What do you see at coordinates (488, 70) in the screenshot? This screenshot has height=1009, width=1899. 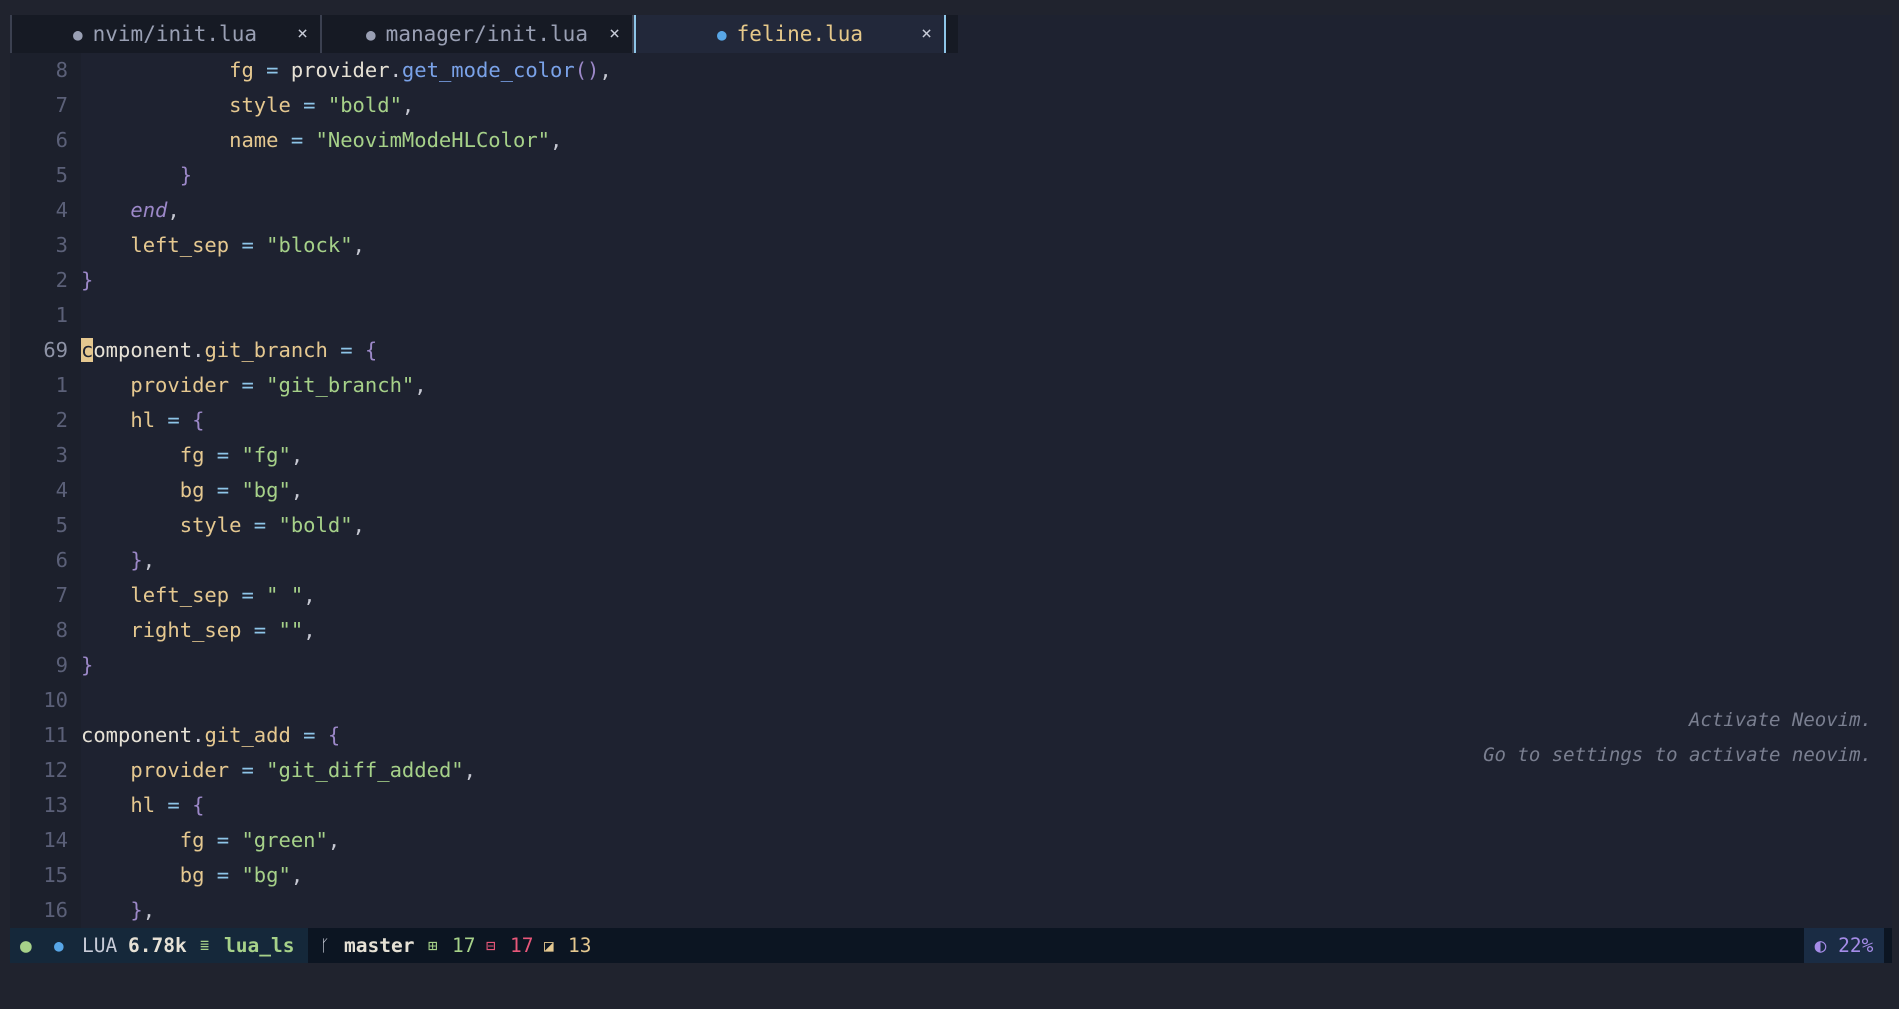 I see `code-token: get_mode_color` at bounding box center [488, 70].